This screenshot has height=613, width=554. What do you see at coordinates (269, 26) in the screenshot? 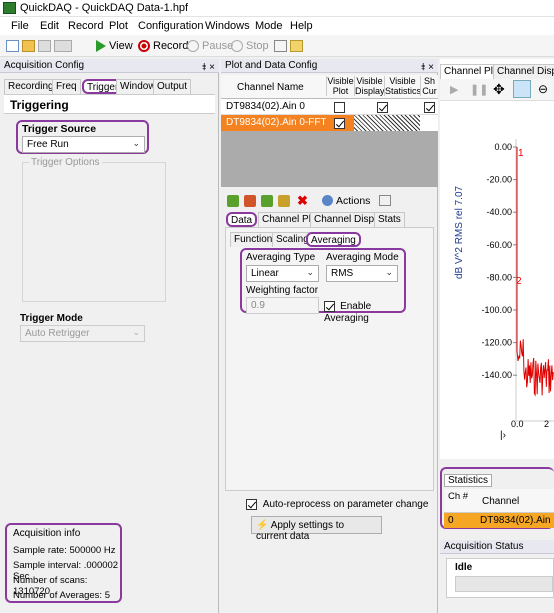
I see `menu-mode: Mode` at bounding box center [269, 26].